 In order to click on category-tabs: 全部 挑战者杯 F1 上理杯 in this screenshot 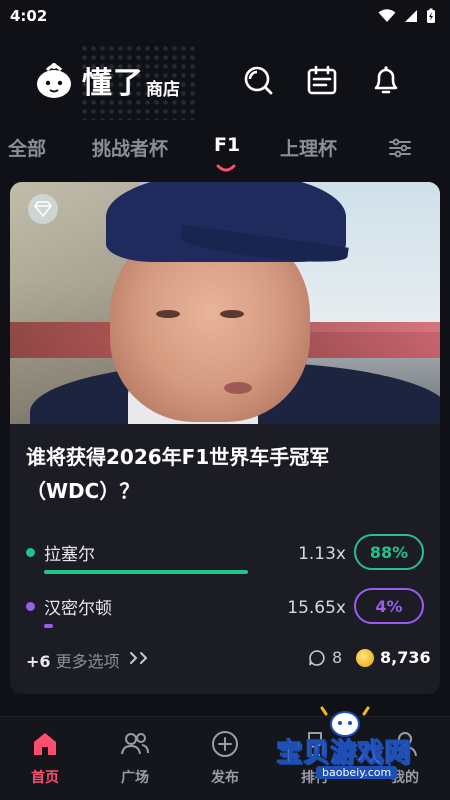, I will do `click(225, 154)`.